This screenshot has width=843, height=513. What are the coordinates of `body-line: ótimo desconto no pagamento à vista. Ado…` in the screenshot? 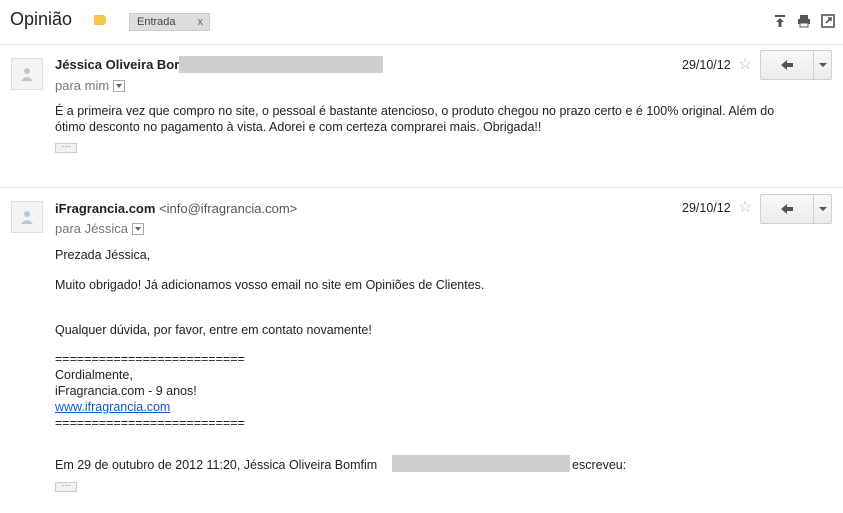 It's located at (298, 127).